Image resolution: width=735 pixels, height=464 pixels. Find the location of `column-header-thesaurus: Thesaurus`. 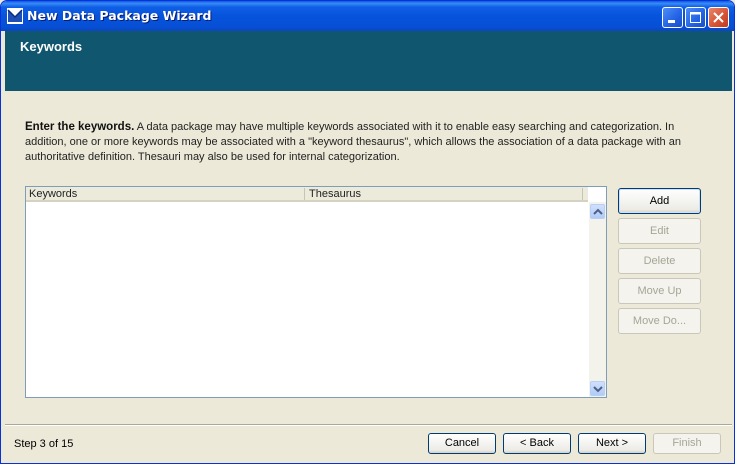

column-header-thesaurus: Thesaurus is located at coordinates (335, 194).